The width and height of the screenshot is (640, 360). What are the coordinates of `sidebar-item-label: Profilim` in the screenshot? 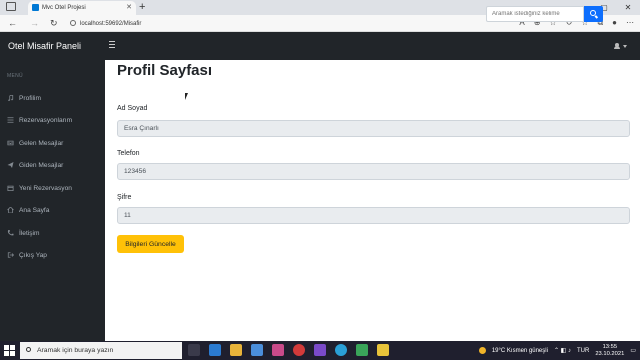 It's located at (30, 98).